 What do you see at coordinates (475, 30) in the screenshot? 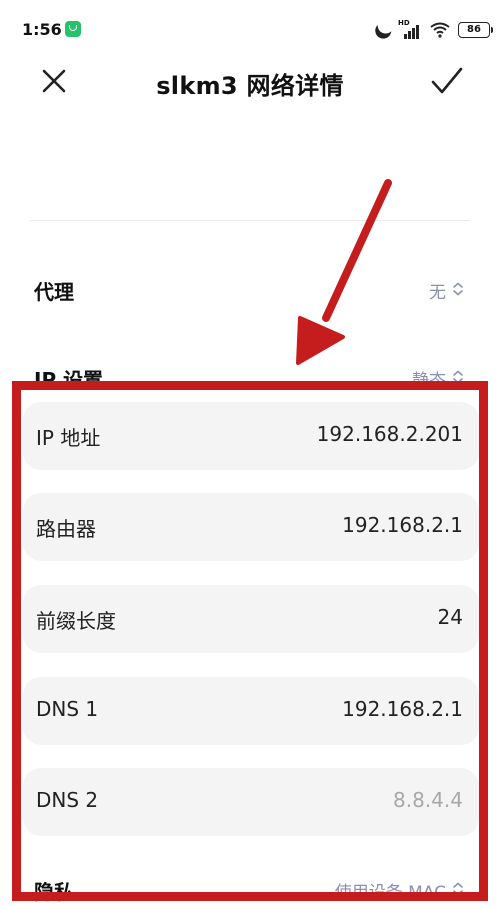
I see `battery-icon: 86` at bounding box center [475, 30].